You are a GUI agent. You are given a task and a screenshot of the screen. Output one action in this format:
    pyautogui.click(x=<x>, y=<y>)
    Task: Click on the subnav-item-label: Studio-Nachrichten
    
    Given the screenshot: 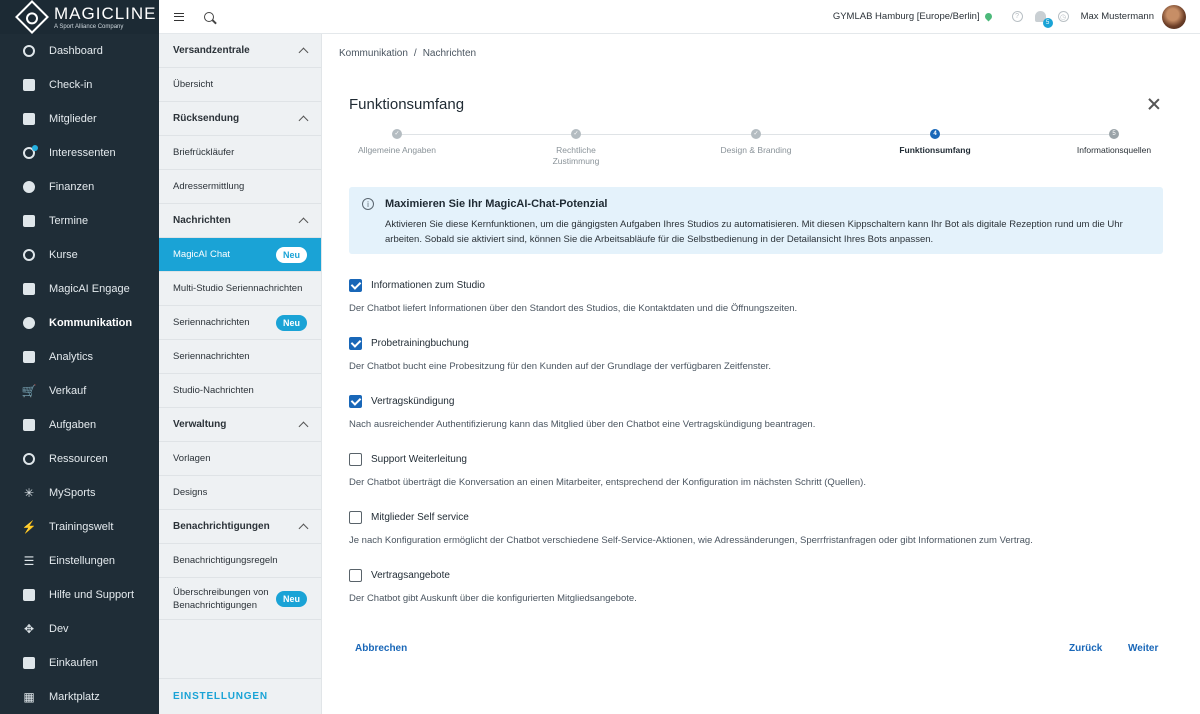 What is the action you would take?
    pyautogui.click(x=213, y=390)
    